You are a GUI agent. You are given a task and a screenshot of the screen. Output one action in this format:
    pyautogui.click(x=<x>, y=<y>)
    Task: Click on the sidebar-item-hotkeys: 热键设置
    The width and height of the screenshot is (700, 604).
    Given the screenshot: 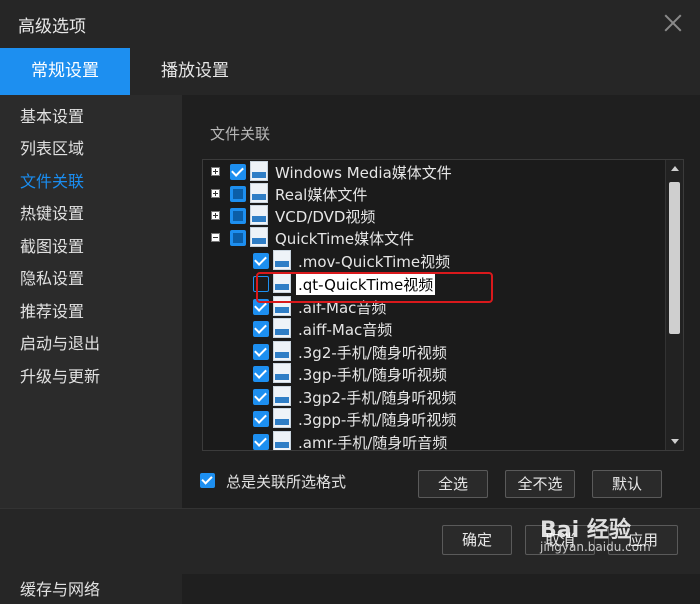 What is the action you would take?
    pyautogui.click(x=52, y=212)
    